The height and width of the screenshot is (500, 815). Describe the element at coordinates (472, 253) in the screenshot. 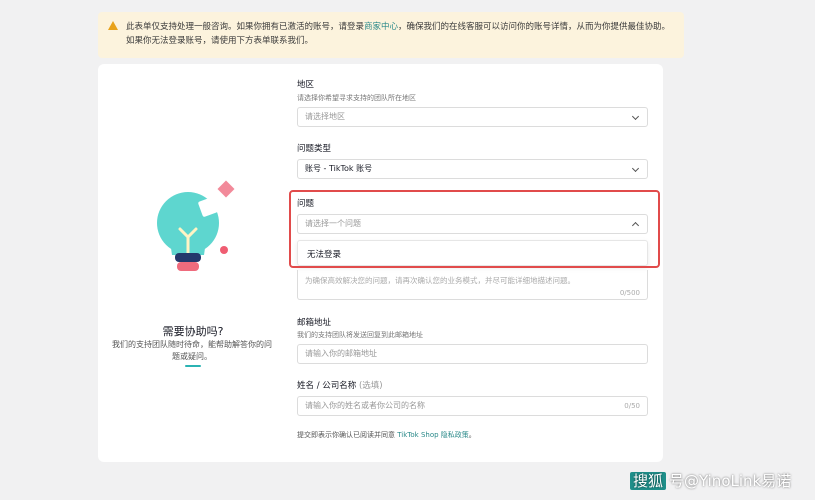

I see `question-dropdown: 无法登录` at that location.